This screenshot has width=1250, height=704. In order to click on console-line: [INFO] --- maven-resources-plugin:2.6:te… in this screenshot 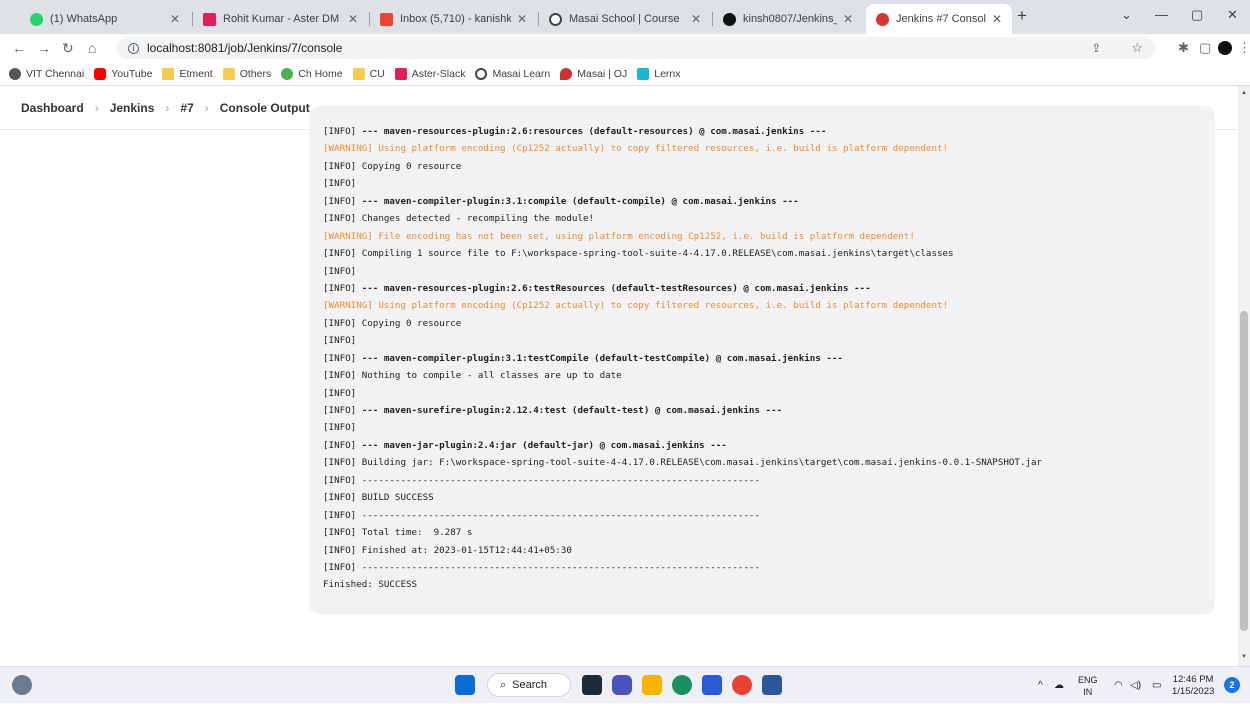, I will do `click(762, 288)`.